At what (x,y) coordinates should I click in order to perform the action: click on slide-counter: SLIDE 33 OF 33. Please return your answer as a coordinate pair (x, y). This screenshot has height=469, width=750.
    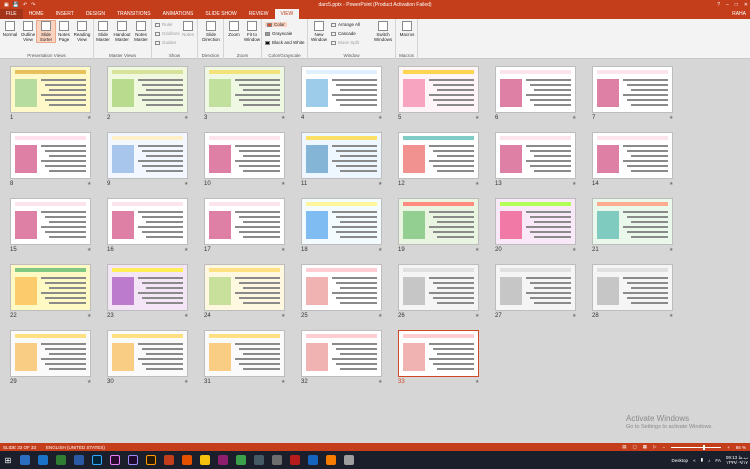
    Looking at the image, I should click on (19, 447).